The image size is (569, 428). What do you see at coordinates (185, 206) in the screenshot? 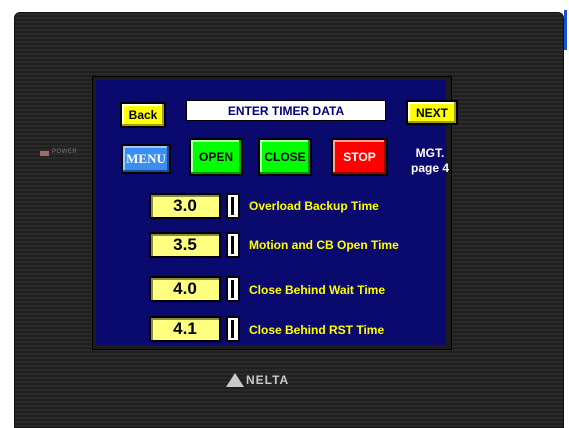
I see `overload-backup-time-value: 3.0` at bounding box center [185, 206].